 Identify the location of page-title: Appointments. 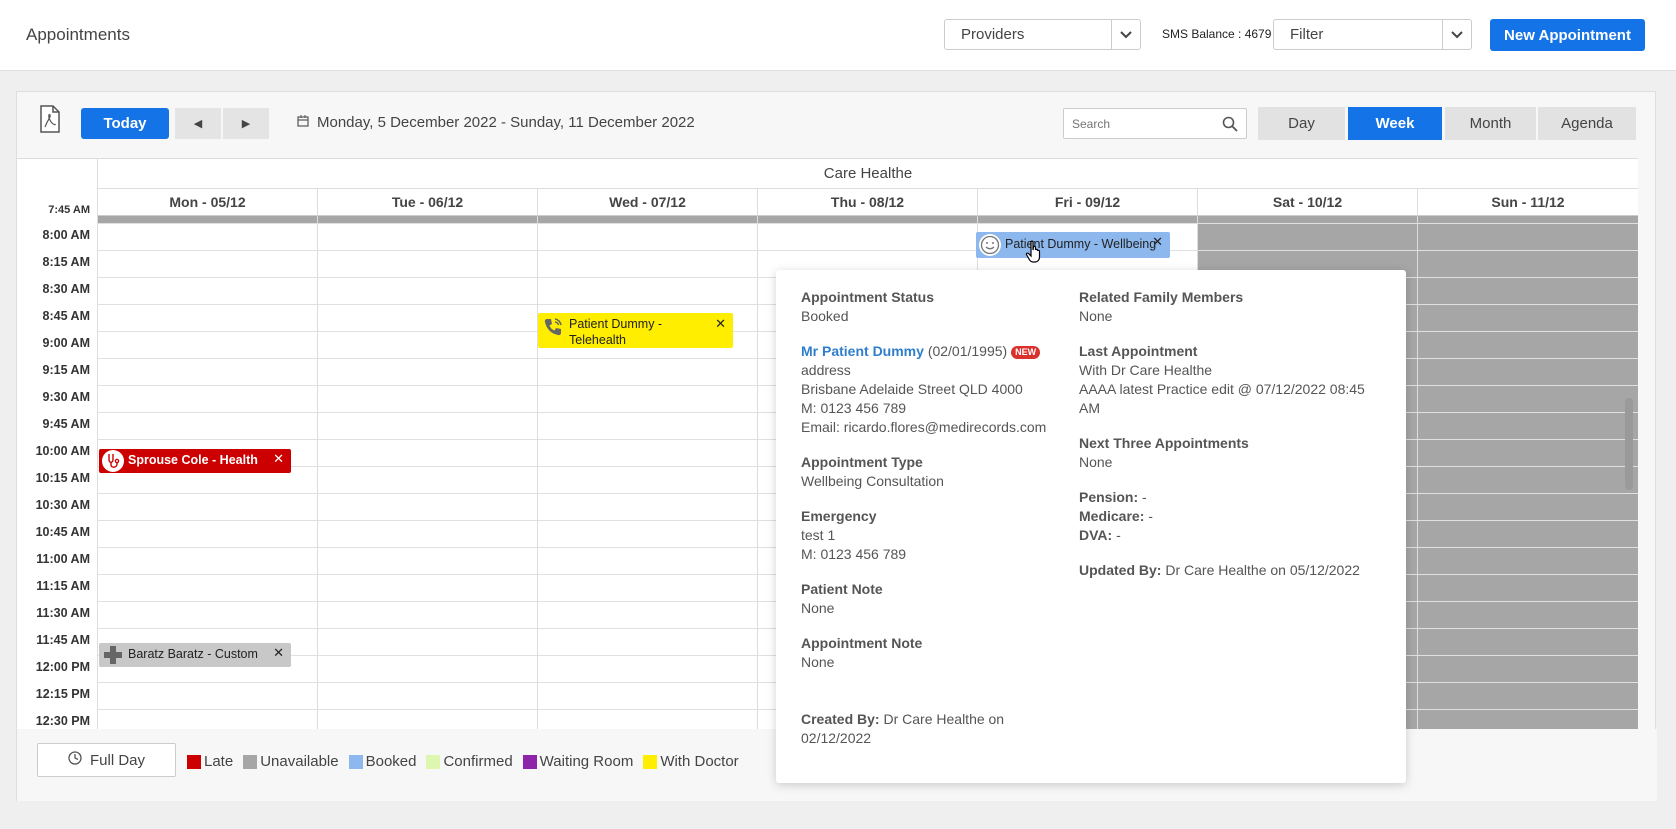
(78, 34).